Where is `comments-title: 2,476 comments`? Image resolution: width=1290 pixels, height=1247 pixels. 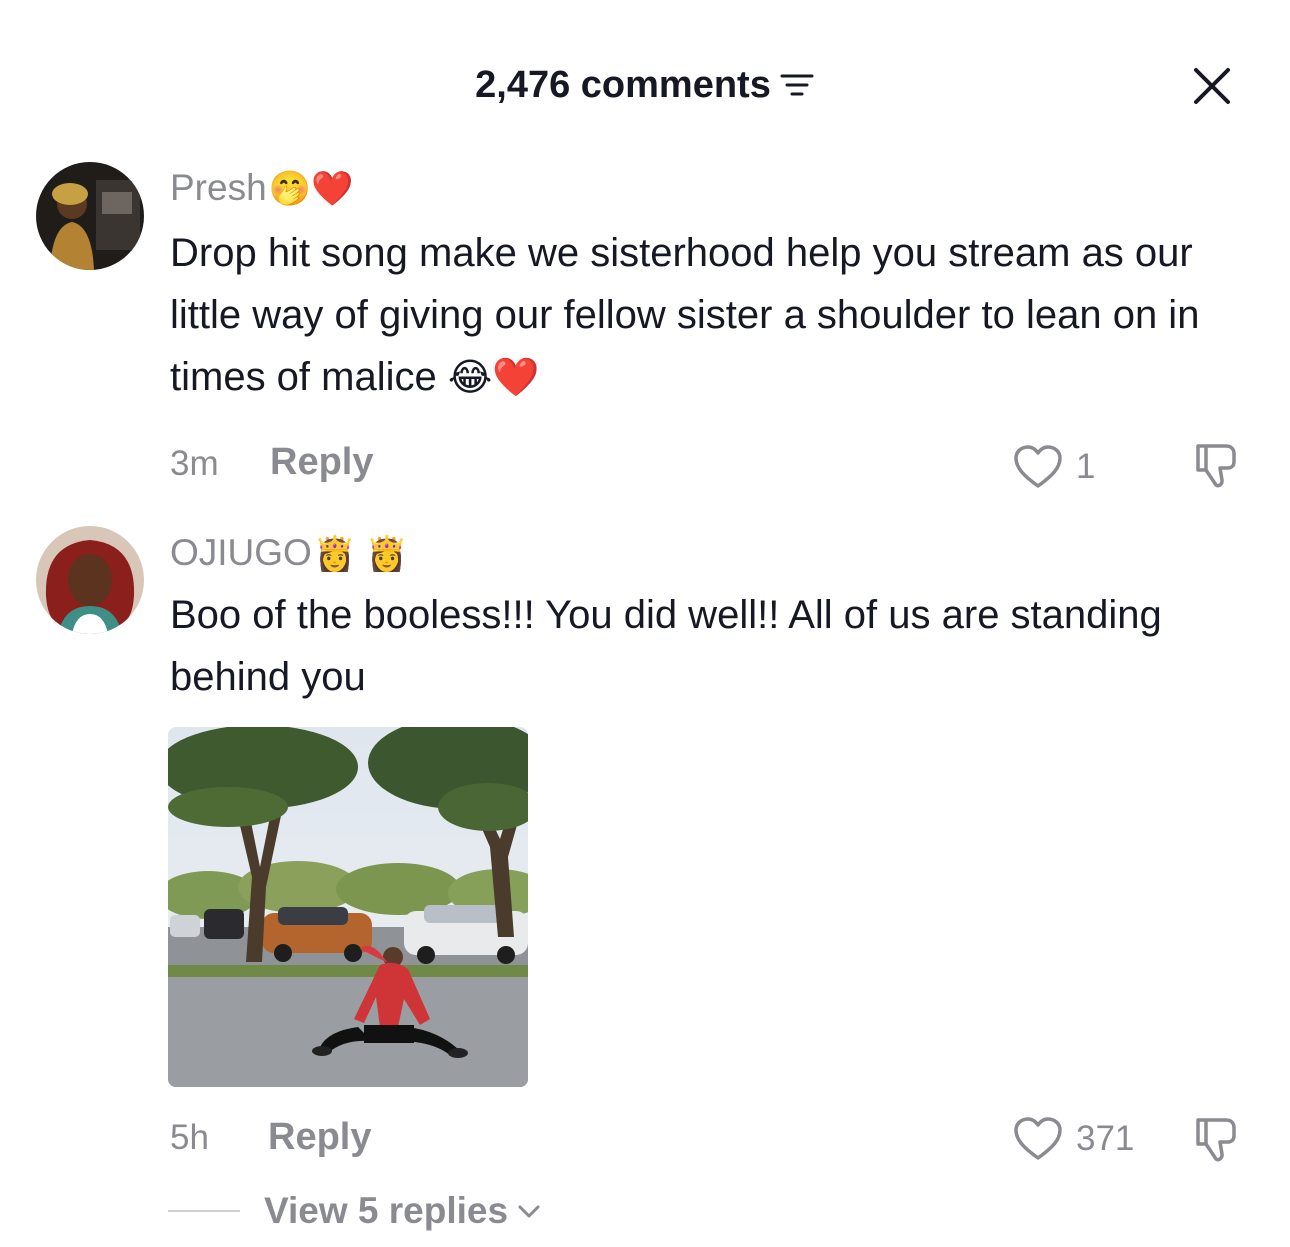
comments-title: 2,476 comments is located at coordinates (645, 84).